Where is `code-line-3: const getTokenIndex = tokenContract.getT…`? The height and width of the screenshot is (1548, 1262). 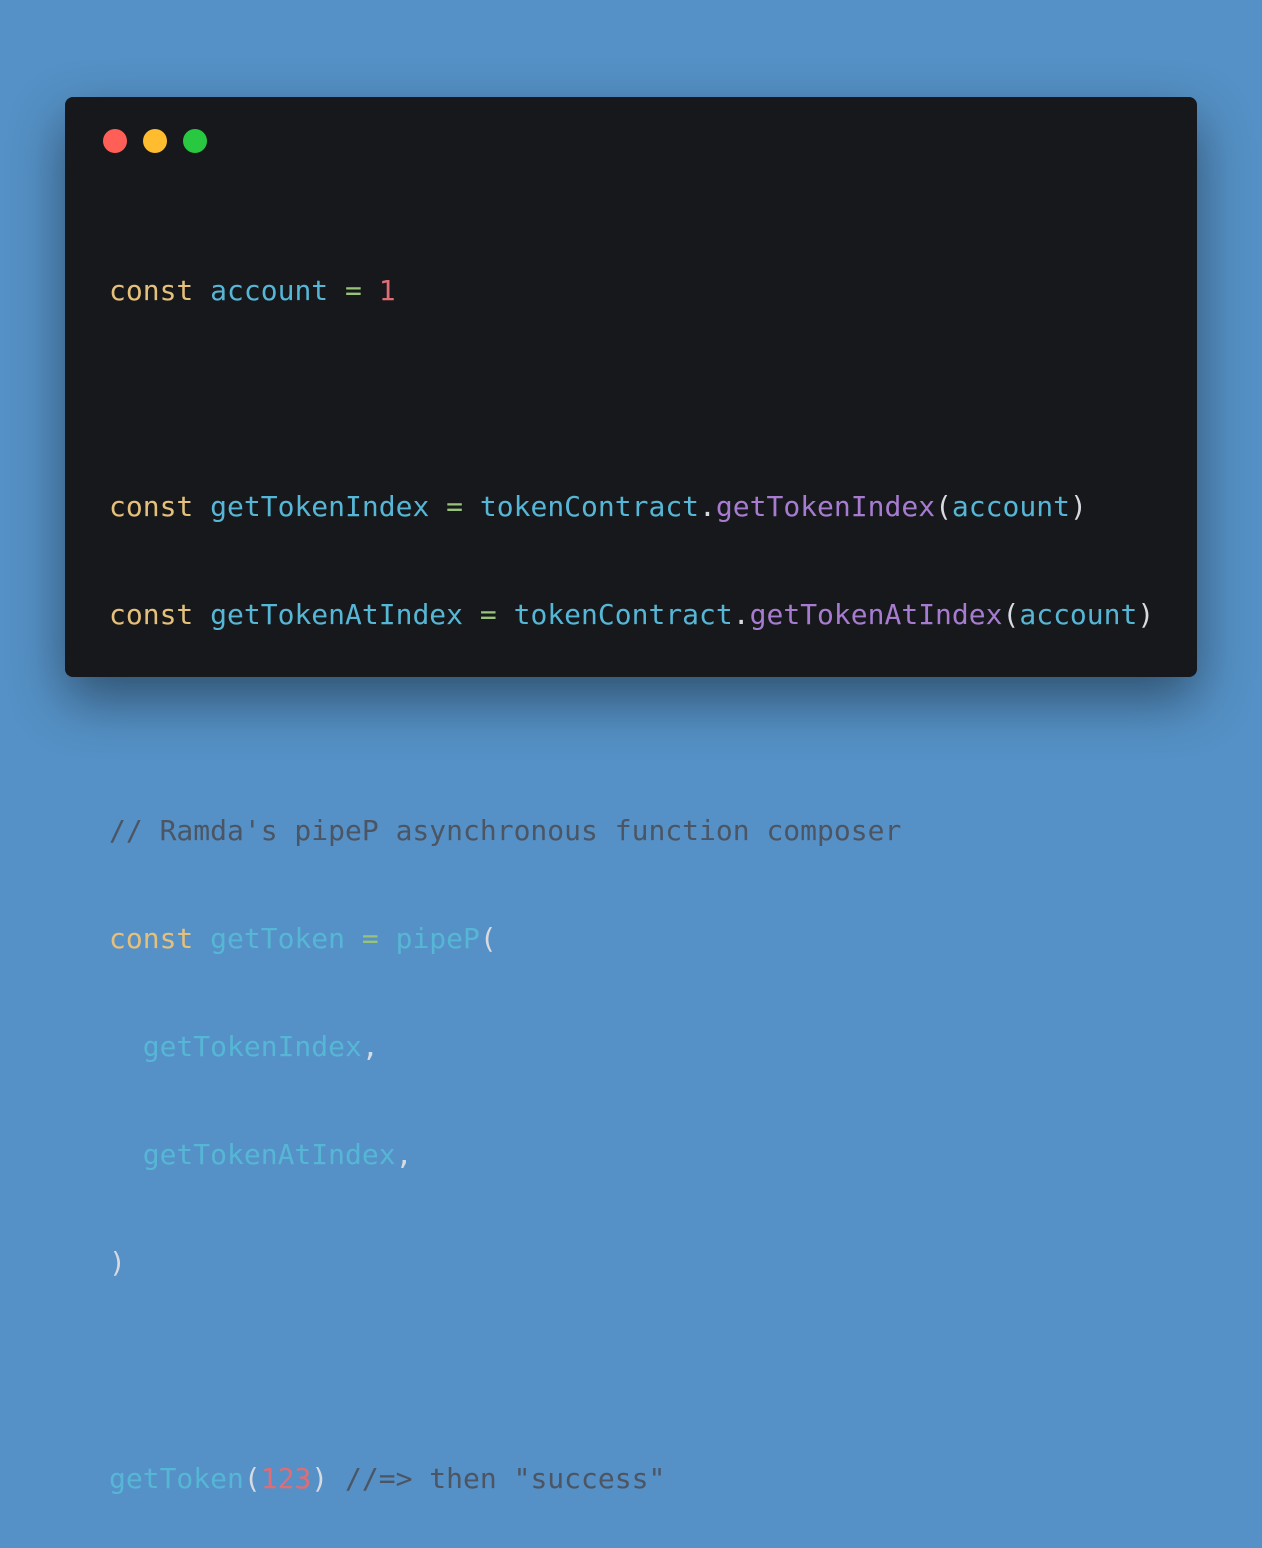
code-line-3: const getTokenIndex = tokenContract.getT… is located at coordinates (631, 507).